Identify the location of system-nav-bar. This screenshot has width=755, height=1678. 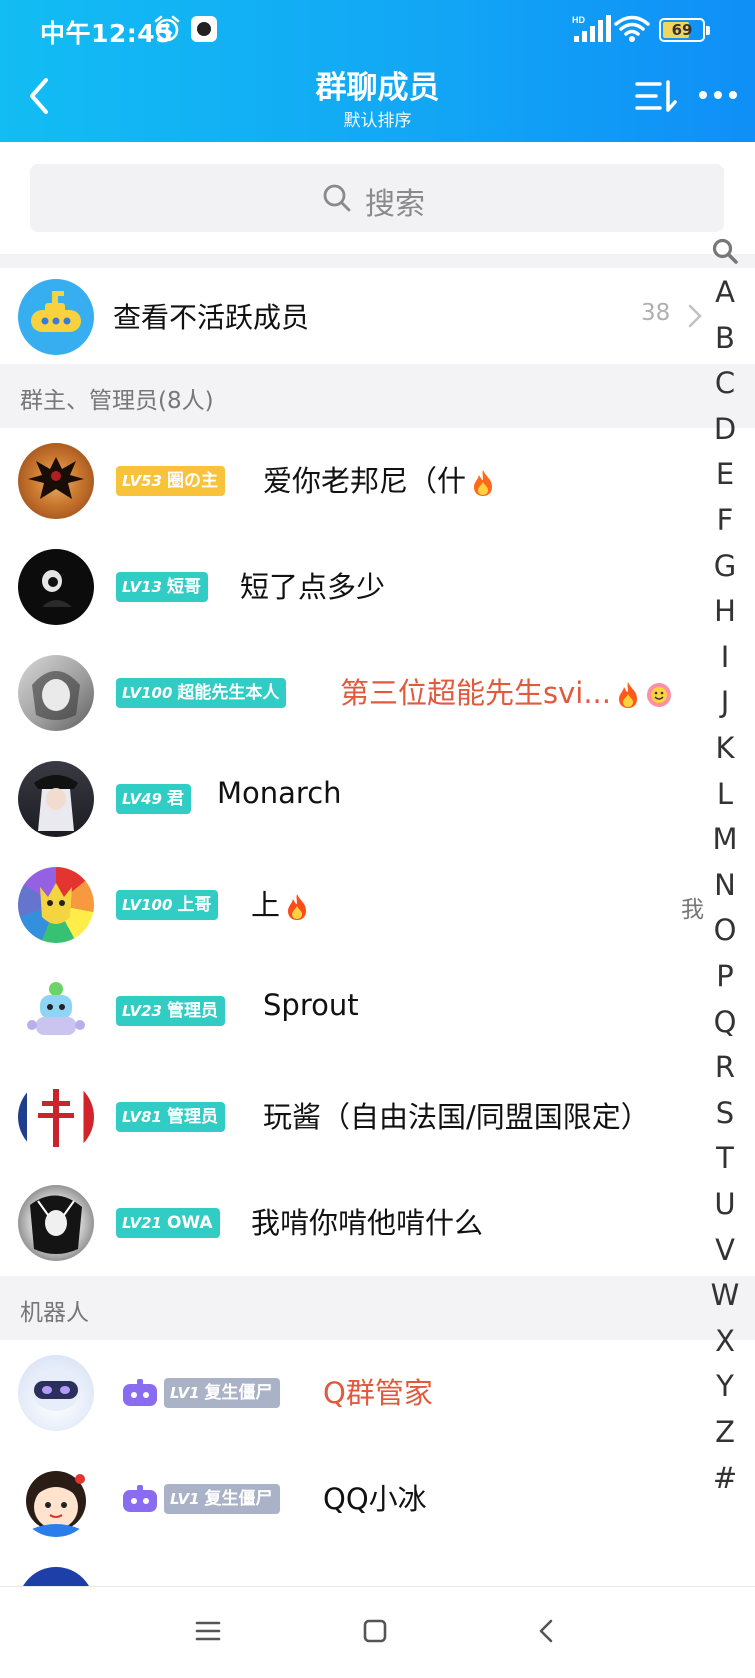
(377, 1632).